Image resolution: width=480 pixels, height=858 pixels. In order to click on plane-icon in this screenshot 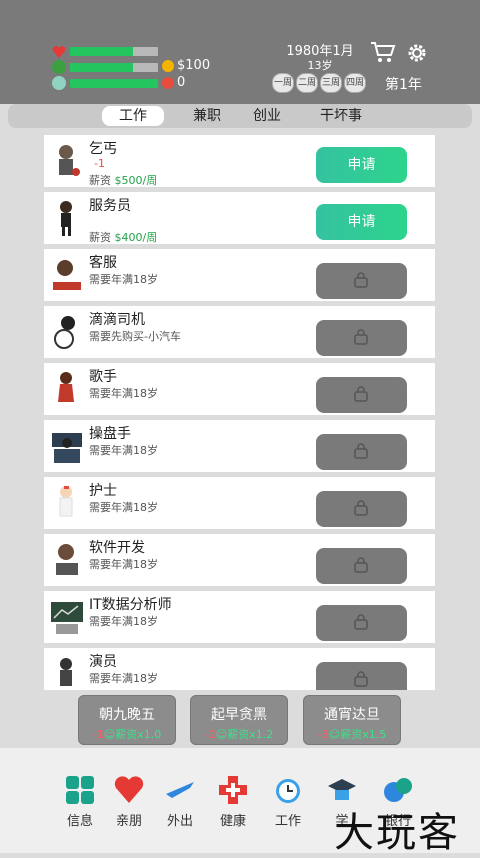, I will do `click(180, 790)`.